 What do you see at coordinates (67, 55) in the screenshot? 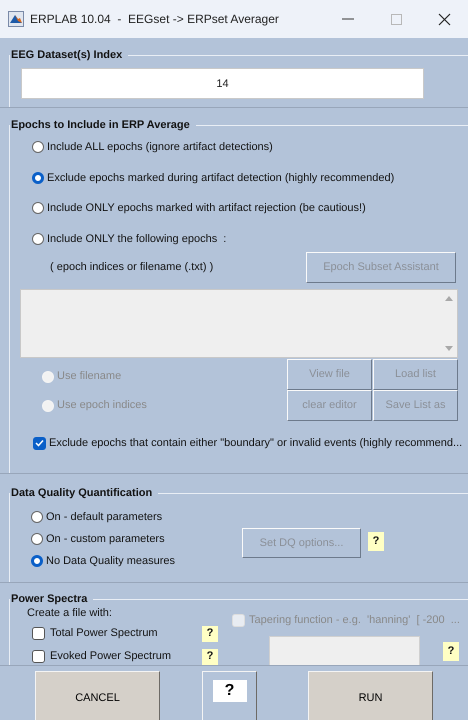
I see `panel-title: EEG Dataset(s) Index` at bounding box center [67, 55].